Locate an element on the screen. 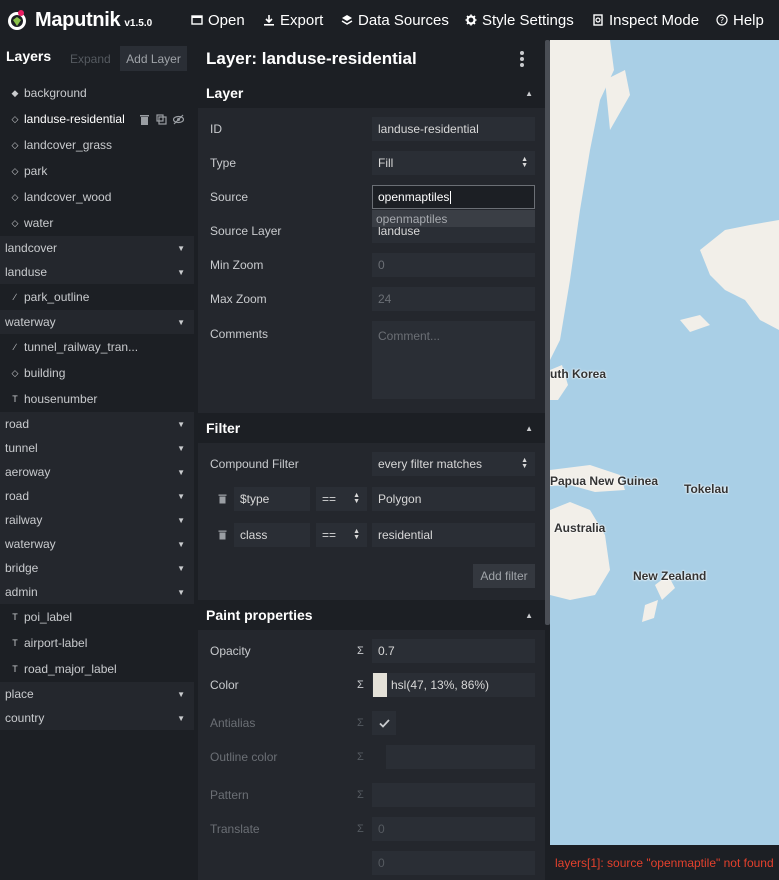  source-autocomplete-option: openmaptiles is located at coordinates (453, 218).